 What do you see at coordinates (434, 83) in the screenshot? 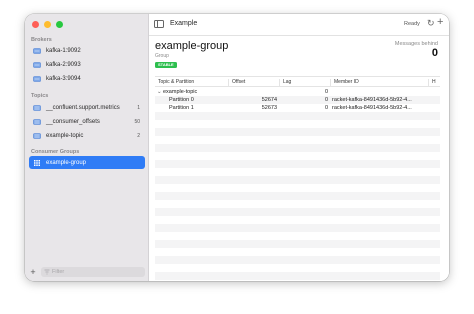
I see `column-header-host: H` at bounding box center [434, 83].